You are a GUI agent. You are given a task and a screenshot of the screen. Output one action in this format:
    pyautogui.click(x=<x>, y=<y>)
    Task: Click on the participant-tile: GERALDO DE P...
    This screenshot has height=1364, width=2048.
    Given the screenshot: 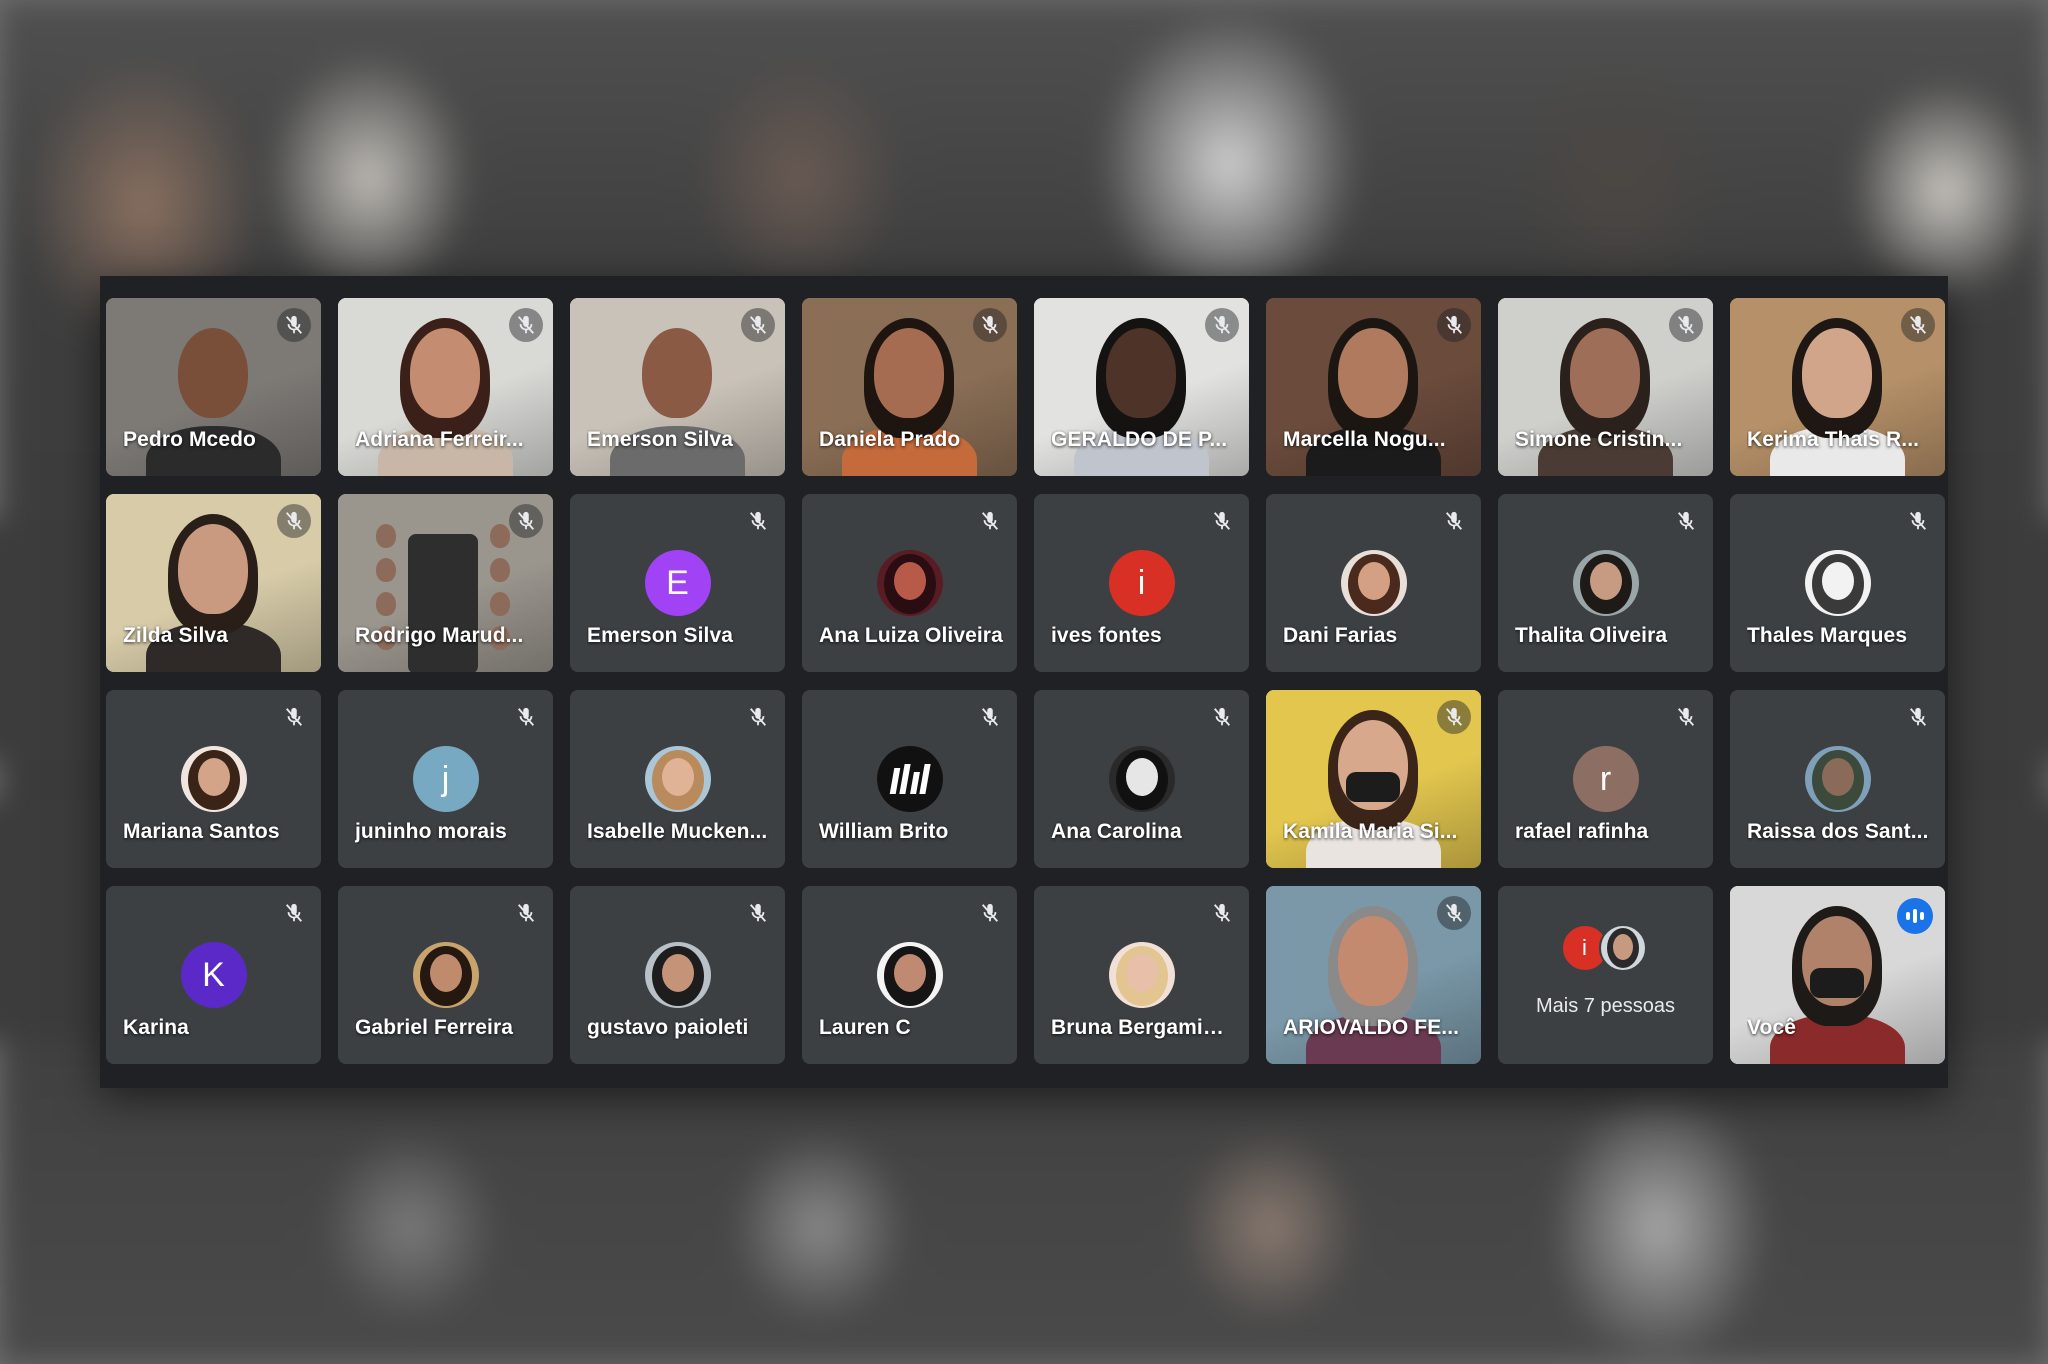 What is the action you would take?
    pyautogui.click(x=1141, y=387)
    